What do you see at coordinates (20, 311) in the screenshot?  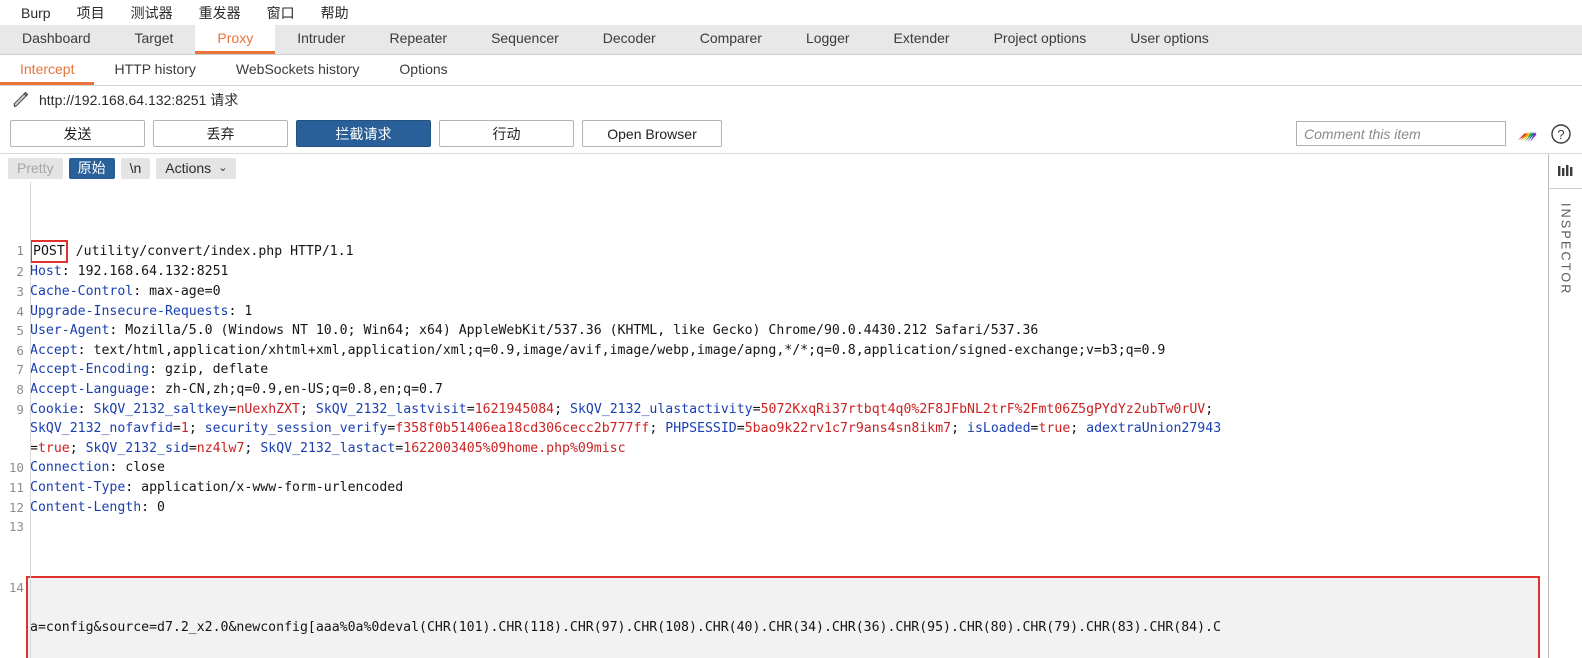 I see `line-number: 4` at bounding box center [20, 311].